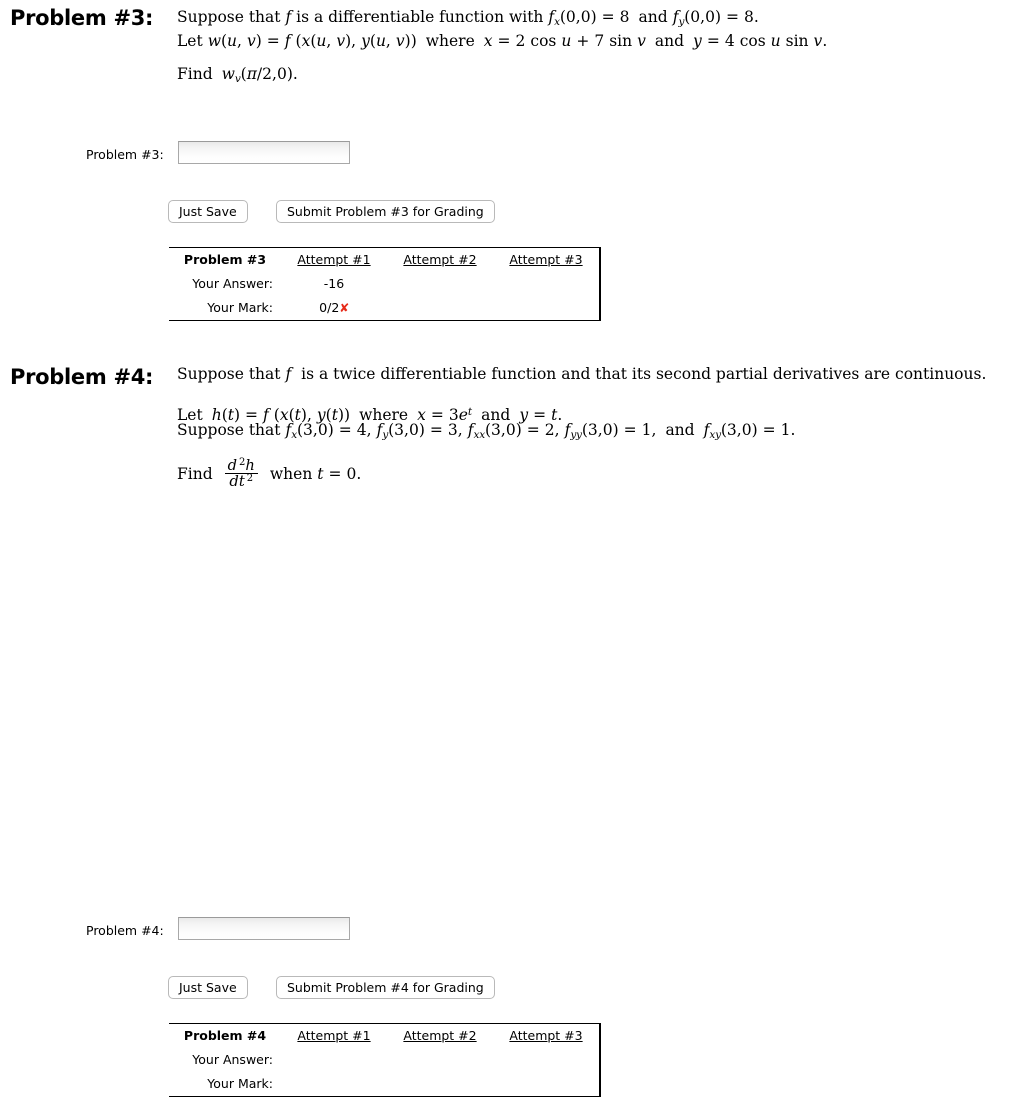 The height and width of the screenshot is (1097, 1024). I want to click on table-row-your-mark: Your Mark: 0/2✘, so click(385, 308).